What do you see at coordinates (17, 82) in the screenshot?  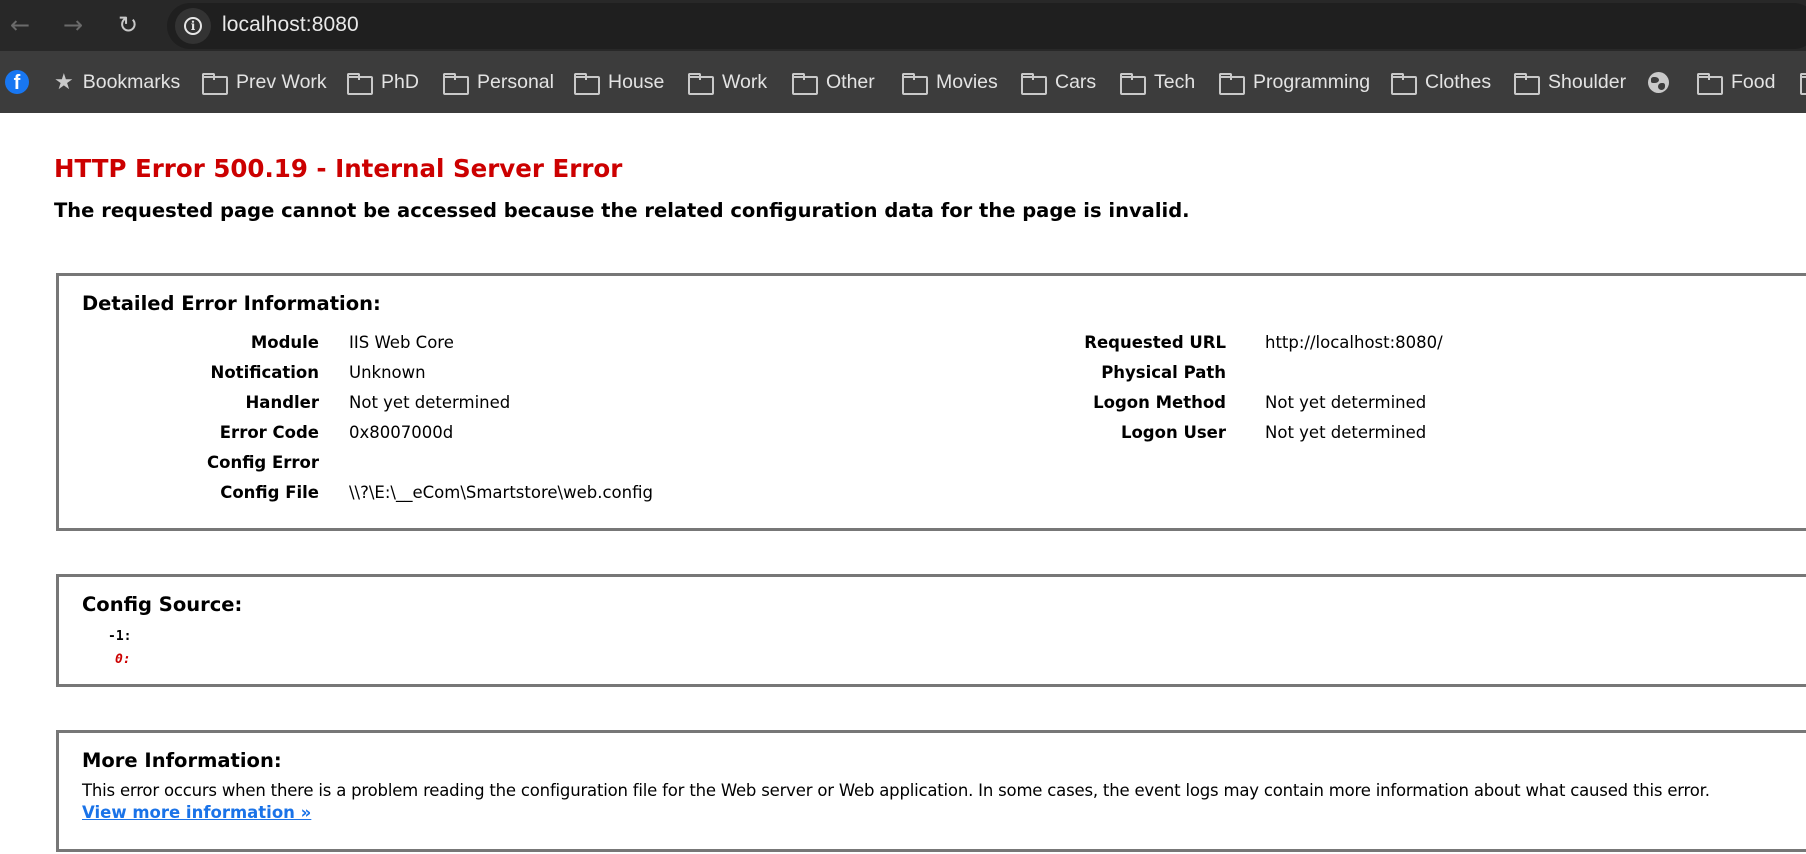 I see `facebook-icon: f` at bounding box center [17, 82].